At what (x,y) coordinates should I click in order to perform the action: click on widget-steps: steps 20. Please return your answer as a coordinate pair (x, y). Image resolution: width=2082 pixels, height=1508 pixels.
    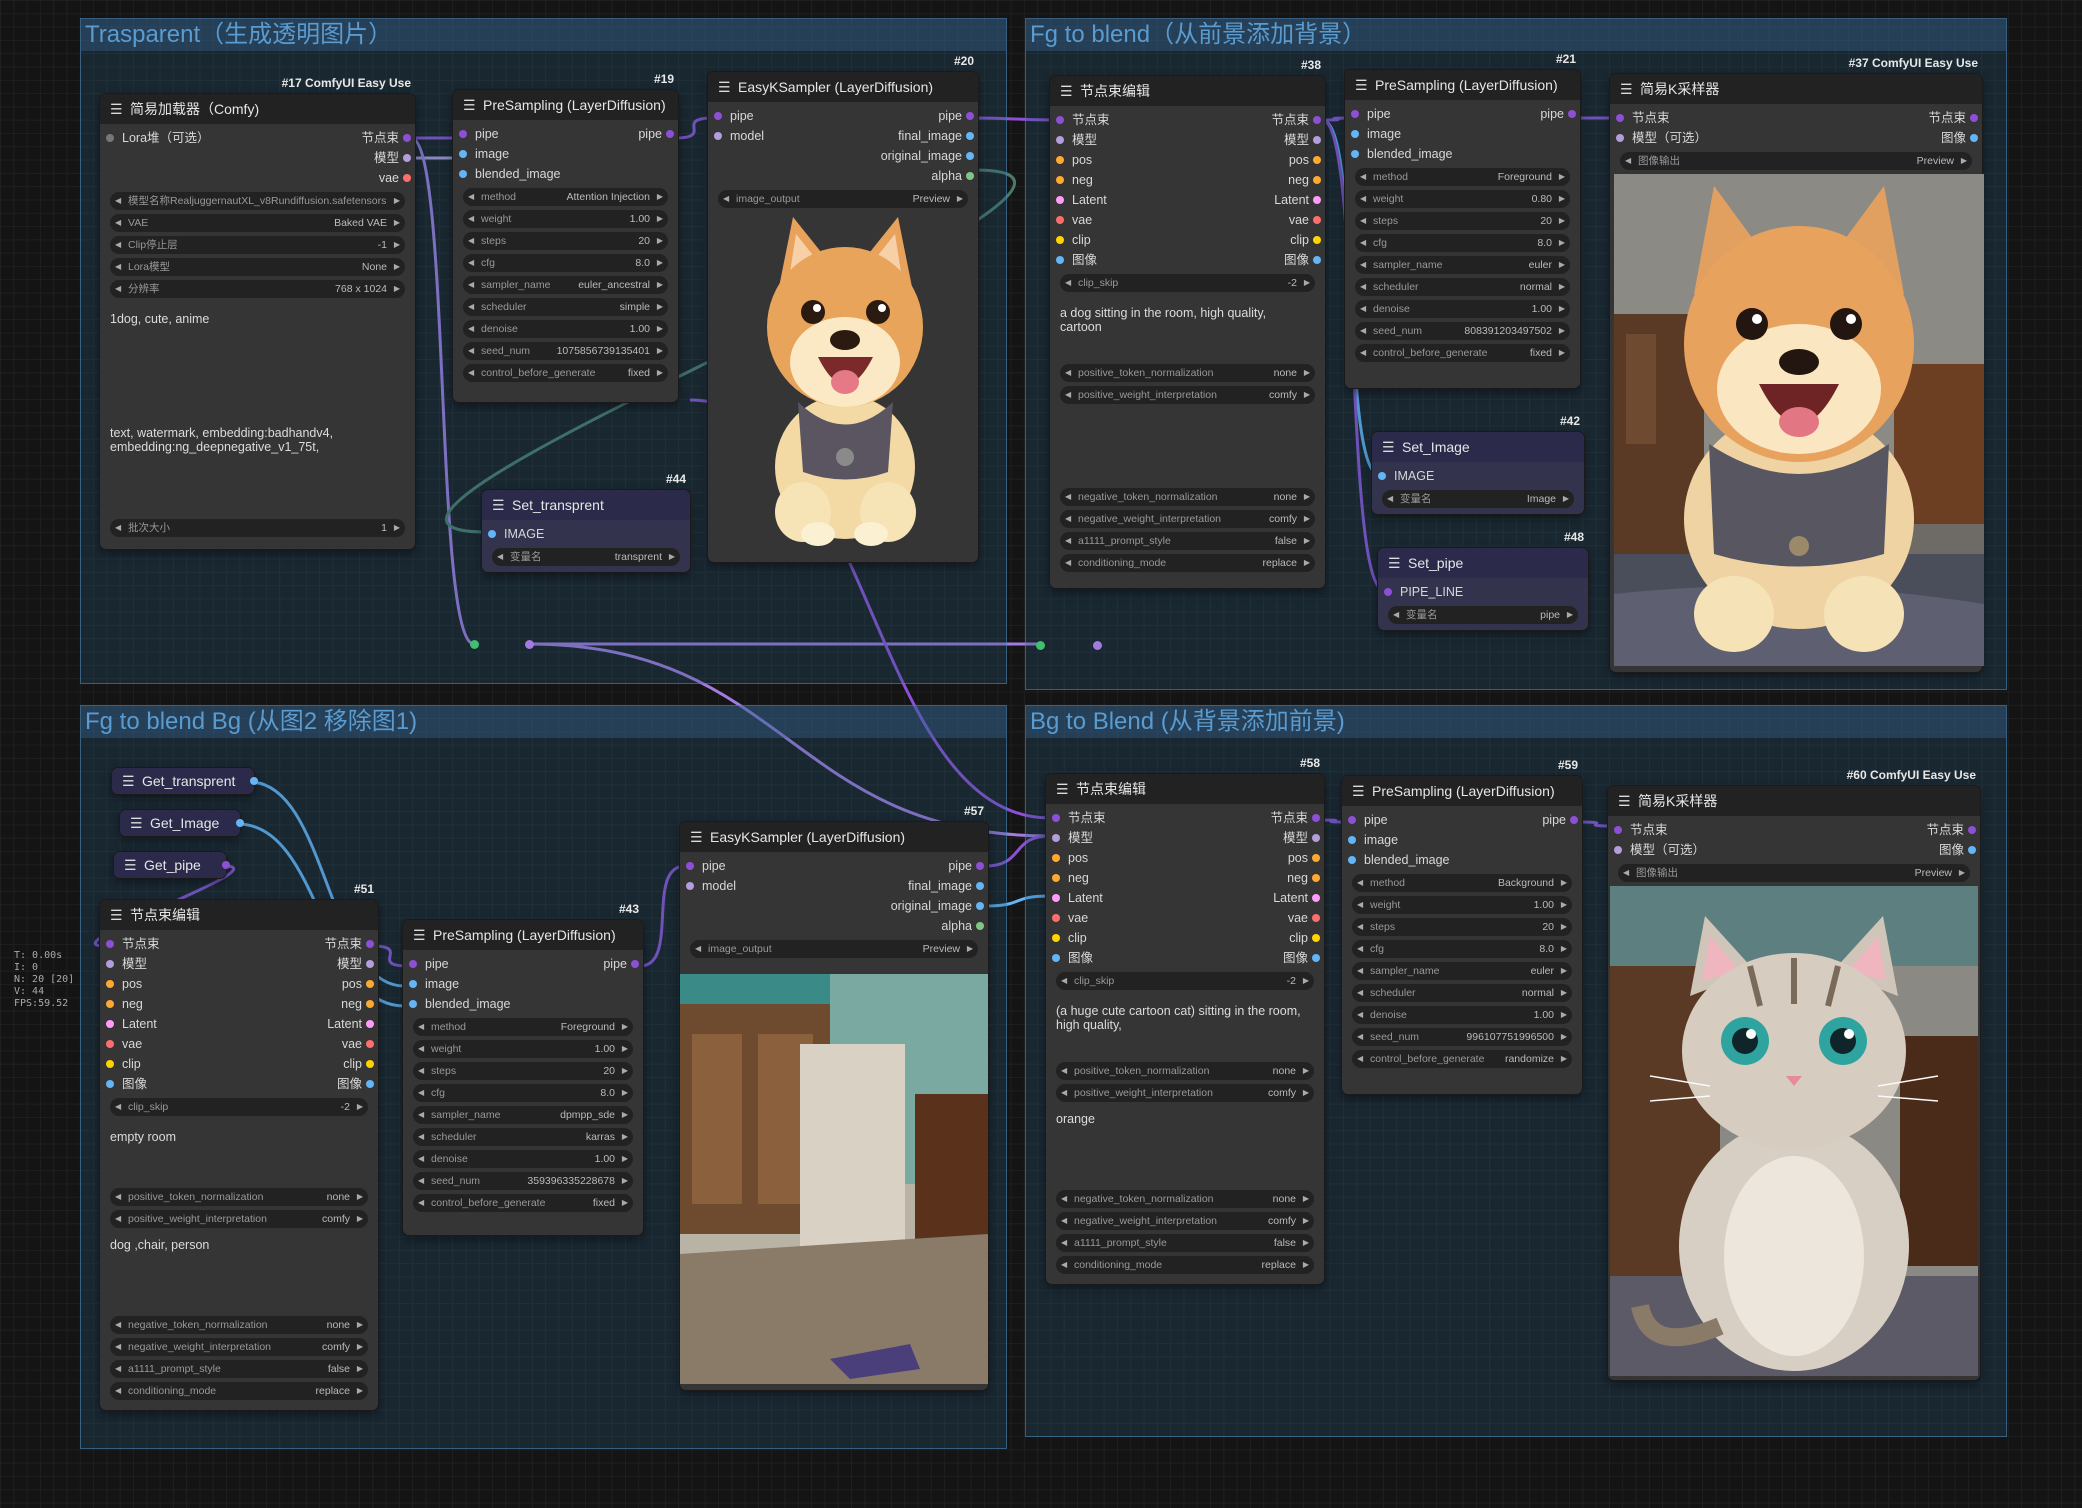
    Looking at the image, I should click on (565, 241).